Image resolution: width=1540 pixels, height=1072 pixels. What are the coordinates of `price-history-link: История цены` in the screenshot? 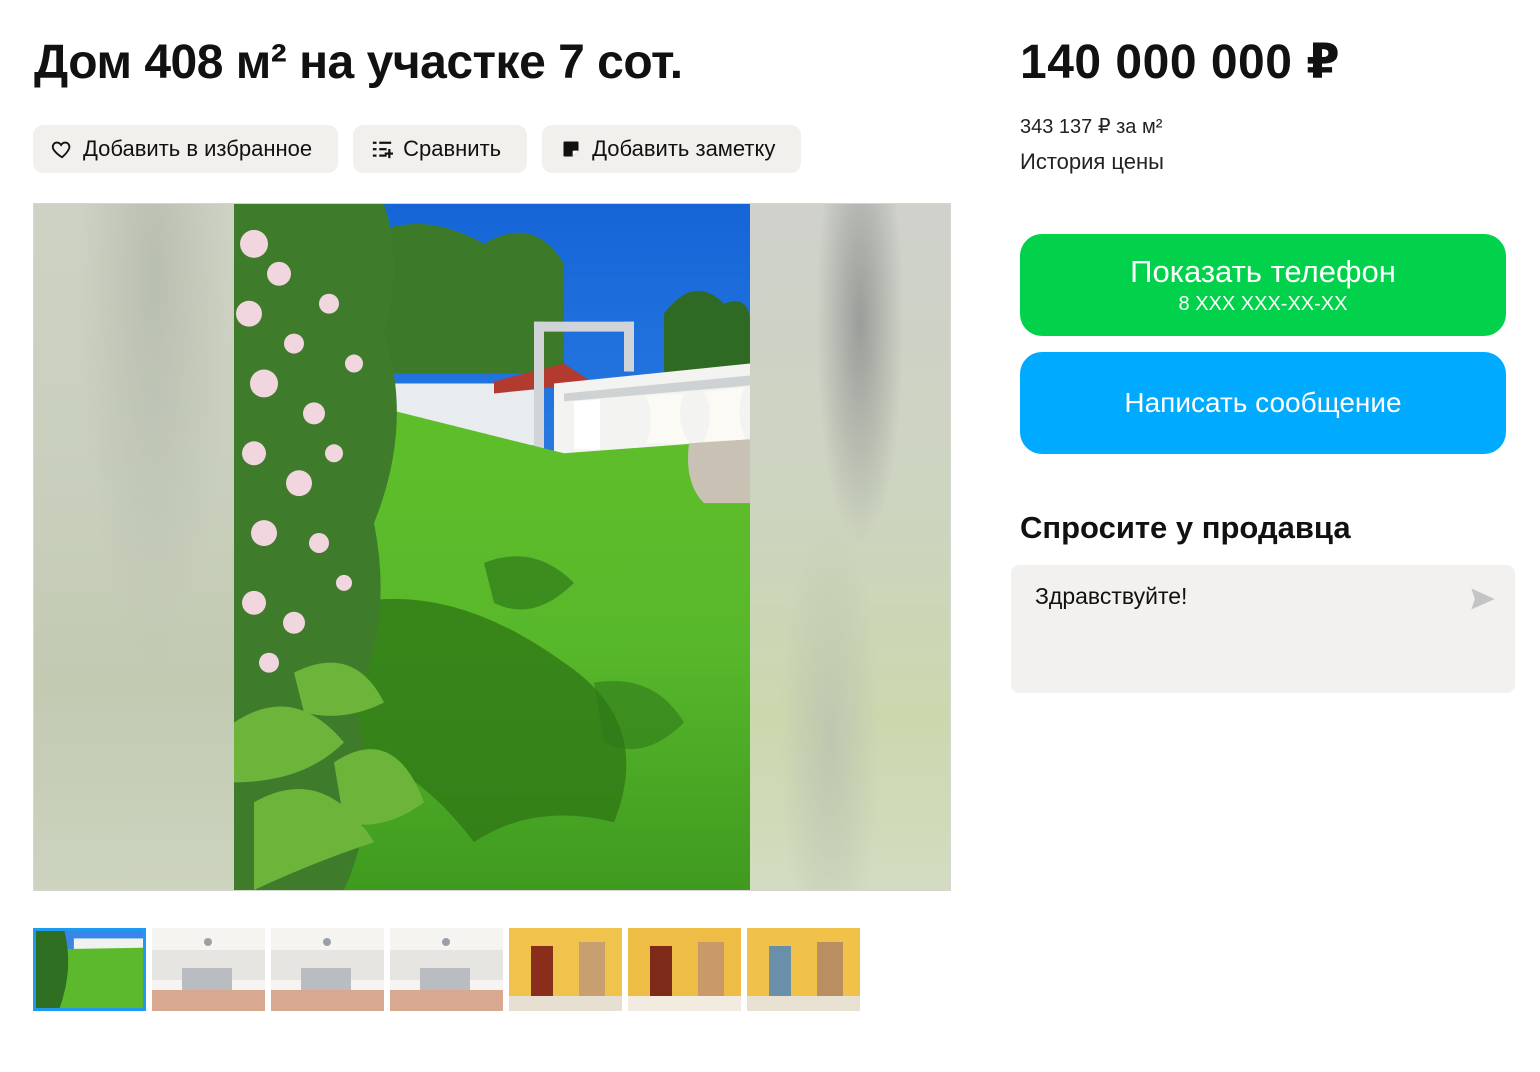 It's located at (1092, 162).